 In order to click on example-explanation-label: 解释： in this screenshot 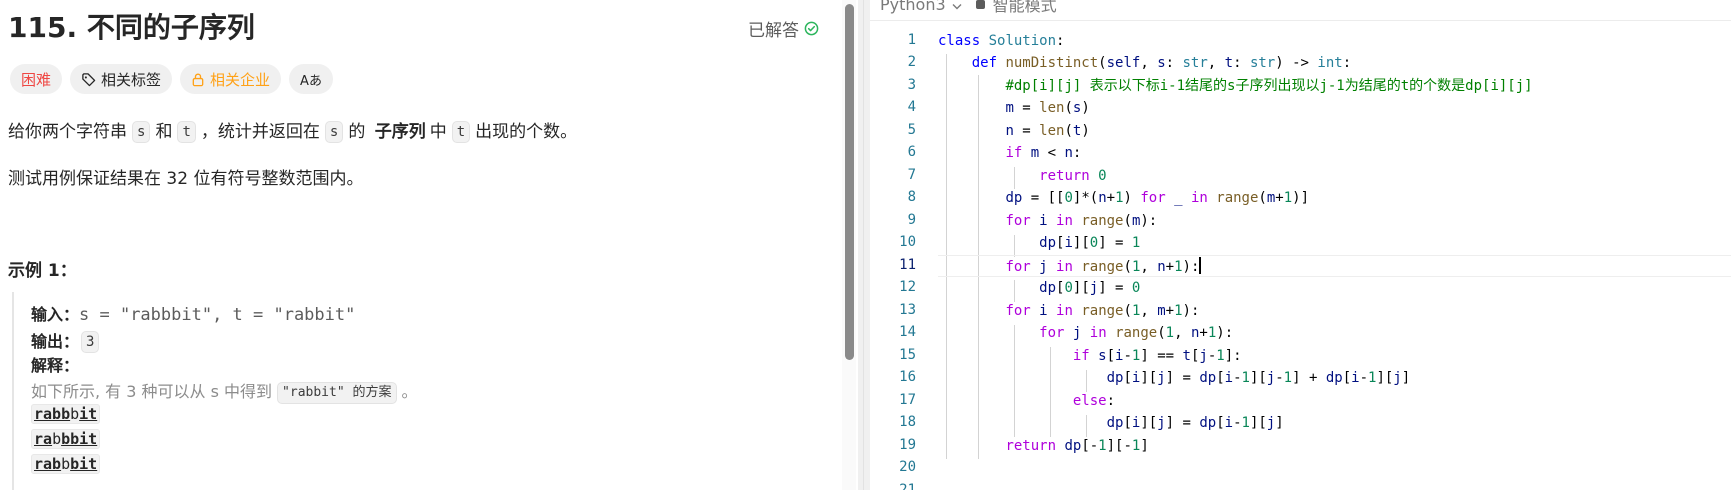, I will do `click(55, 364)`.